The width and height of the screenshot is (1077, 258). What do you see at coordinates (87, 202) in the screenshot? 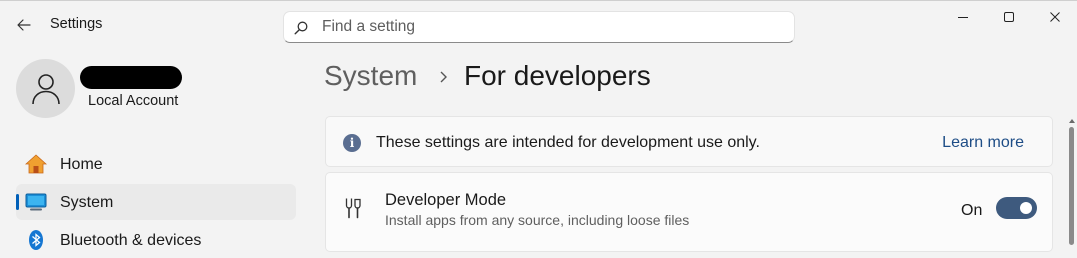
I see `sidebar-item-label: System` at bounding box center [87, 202].